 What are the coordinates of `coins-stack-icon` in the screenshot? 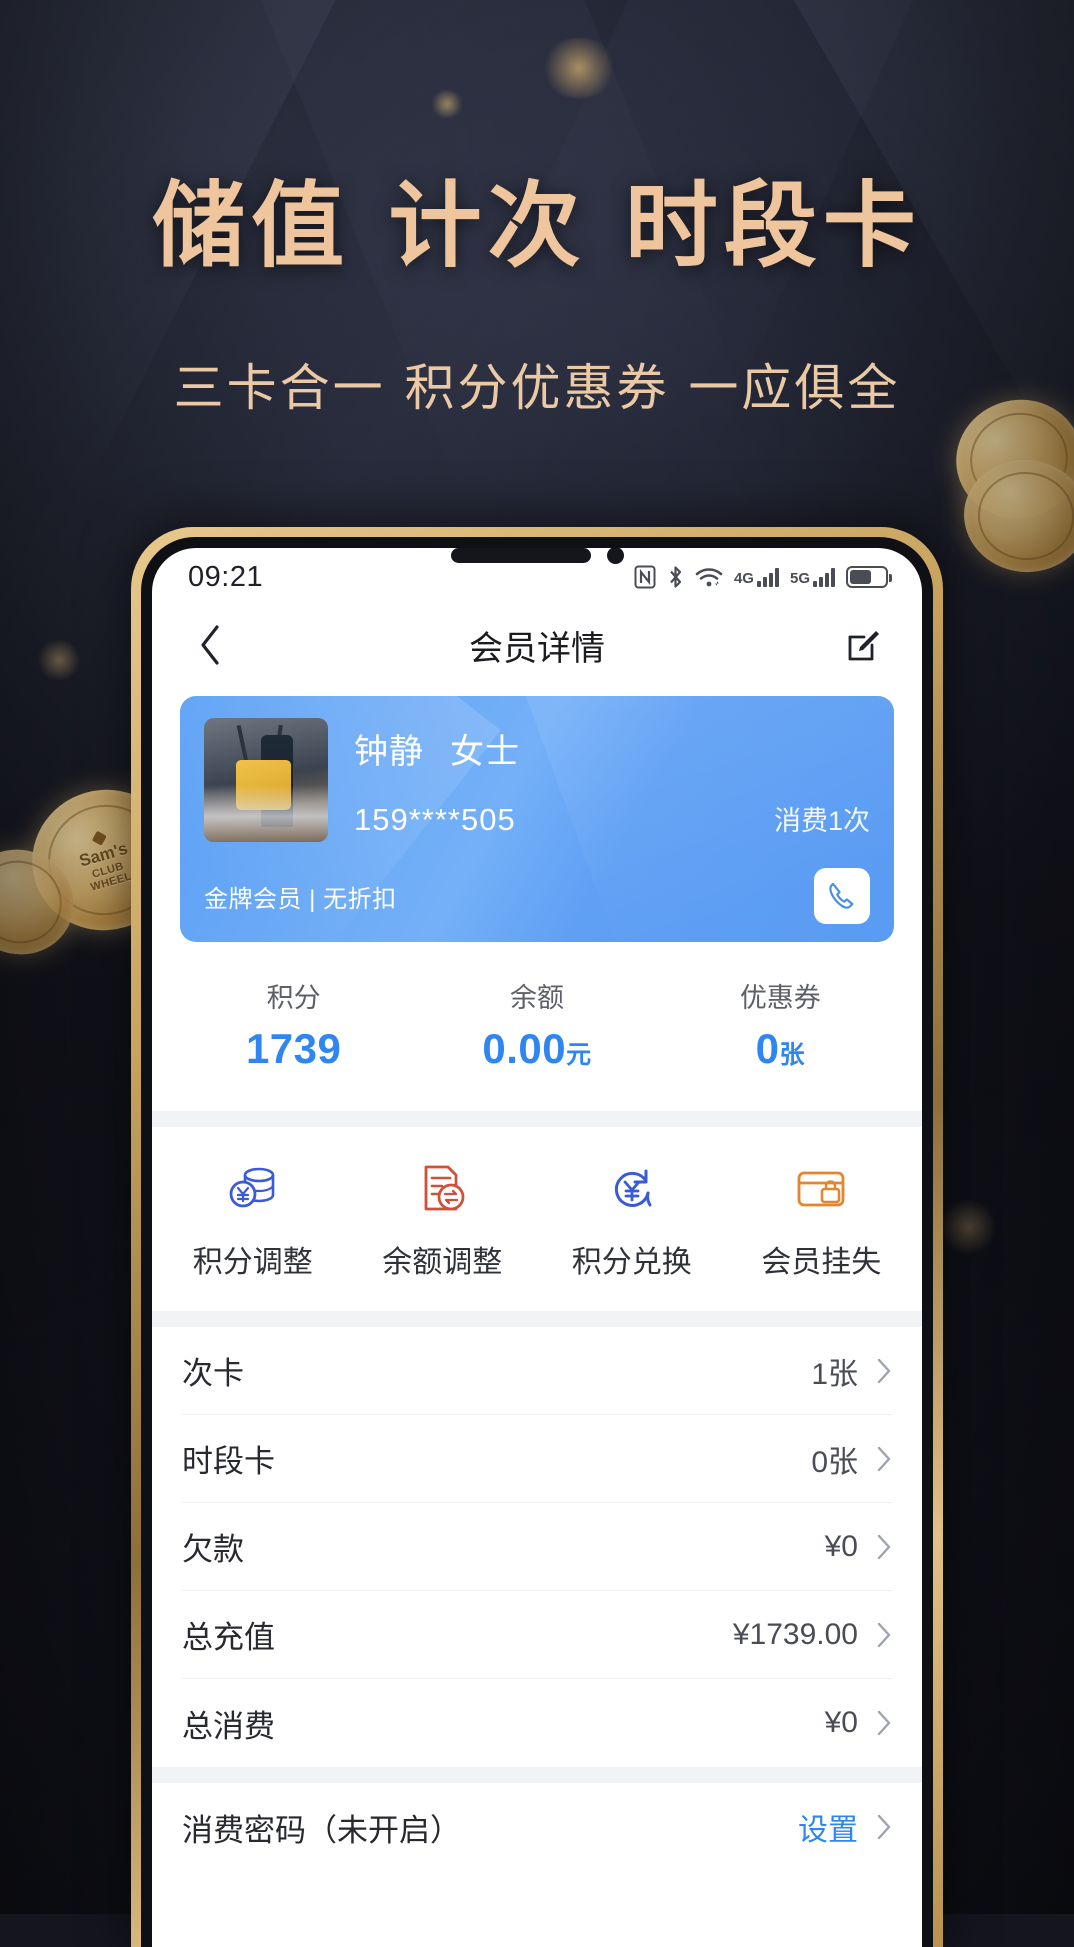 It's located at (253, 1189).